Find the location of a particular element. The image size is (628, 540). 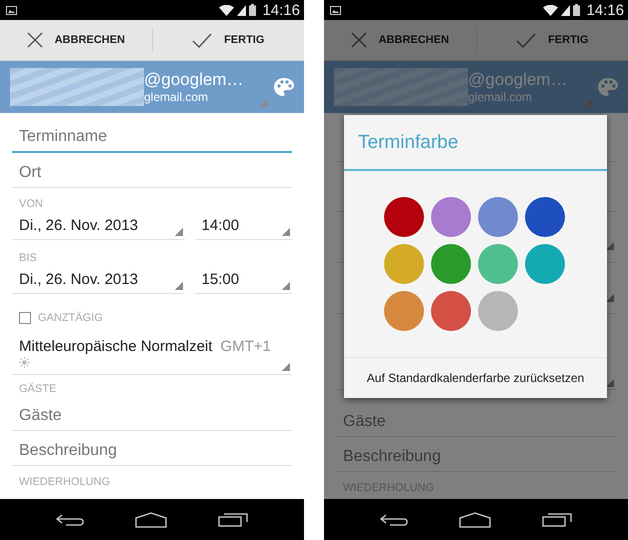

sun-icon is located at coordinates (24, 362).